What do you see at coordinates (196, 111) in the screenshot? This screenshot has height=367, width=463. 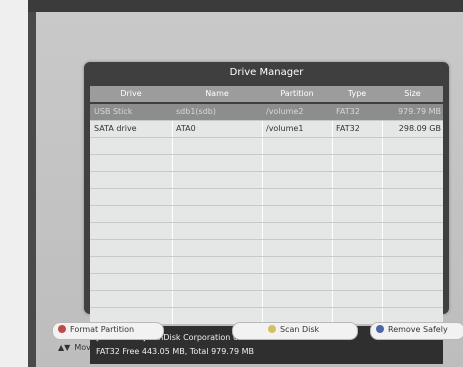 I see `name-cell: sdb1(sdb)` at bounding box center [196, 111].